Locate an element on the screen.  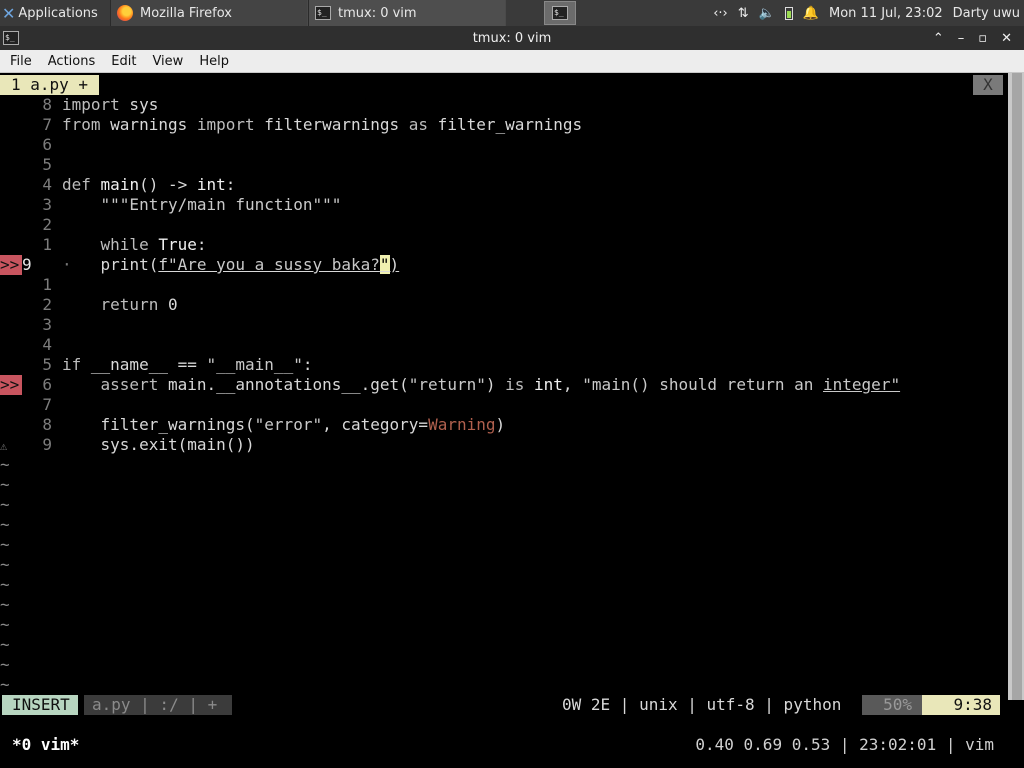
window-titlebar: $_ tmux: 0 vim ⌃ – ▫ ✕ is located at coordinates (512, 38).